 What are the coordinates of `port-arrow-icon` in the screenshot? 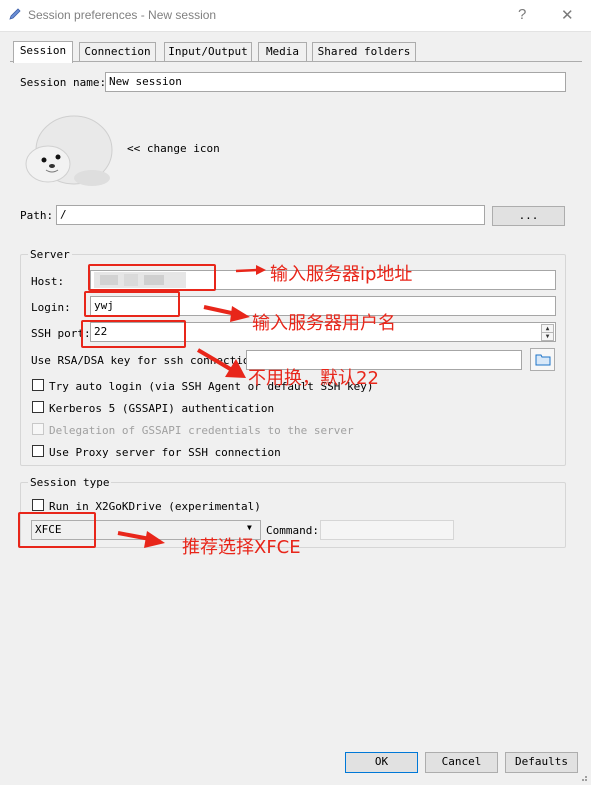 It's located at (221, 363).